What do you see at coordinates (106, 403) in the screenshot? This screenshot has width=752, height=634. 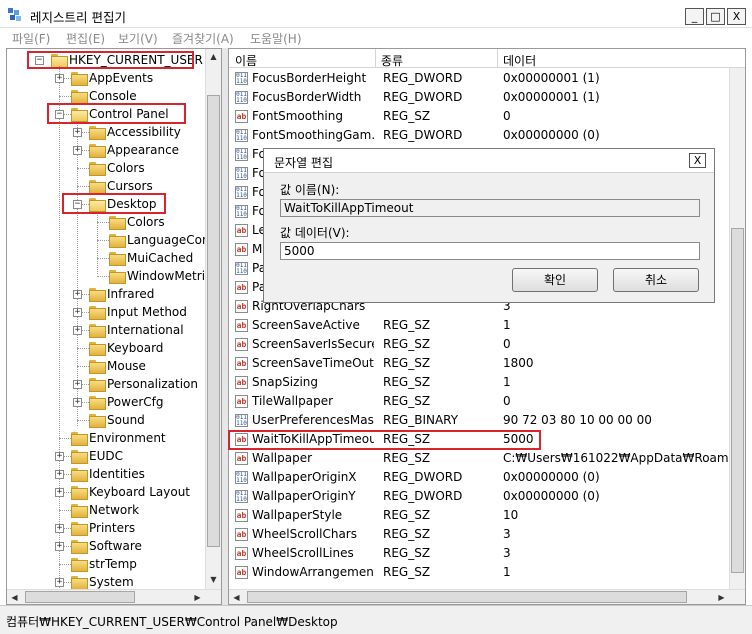 I see `tree-item: + PowerCfg` at bounding box center [106, 403].